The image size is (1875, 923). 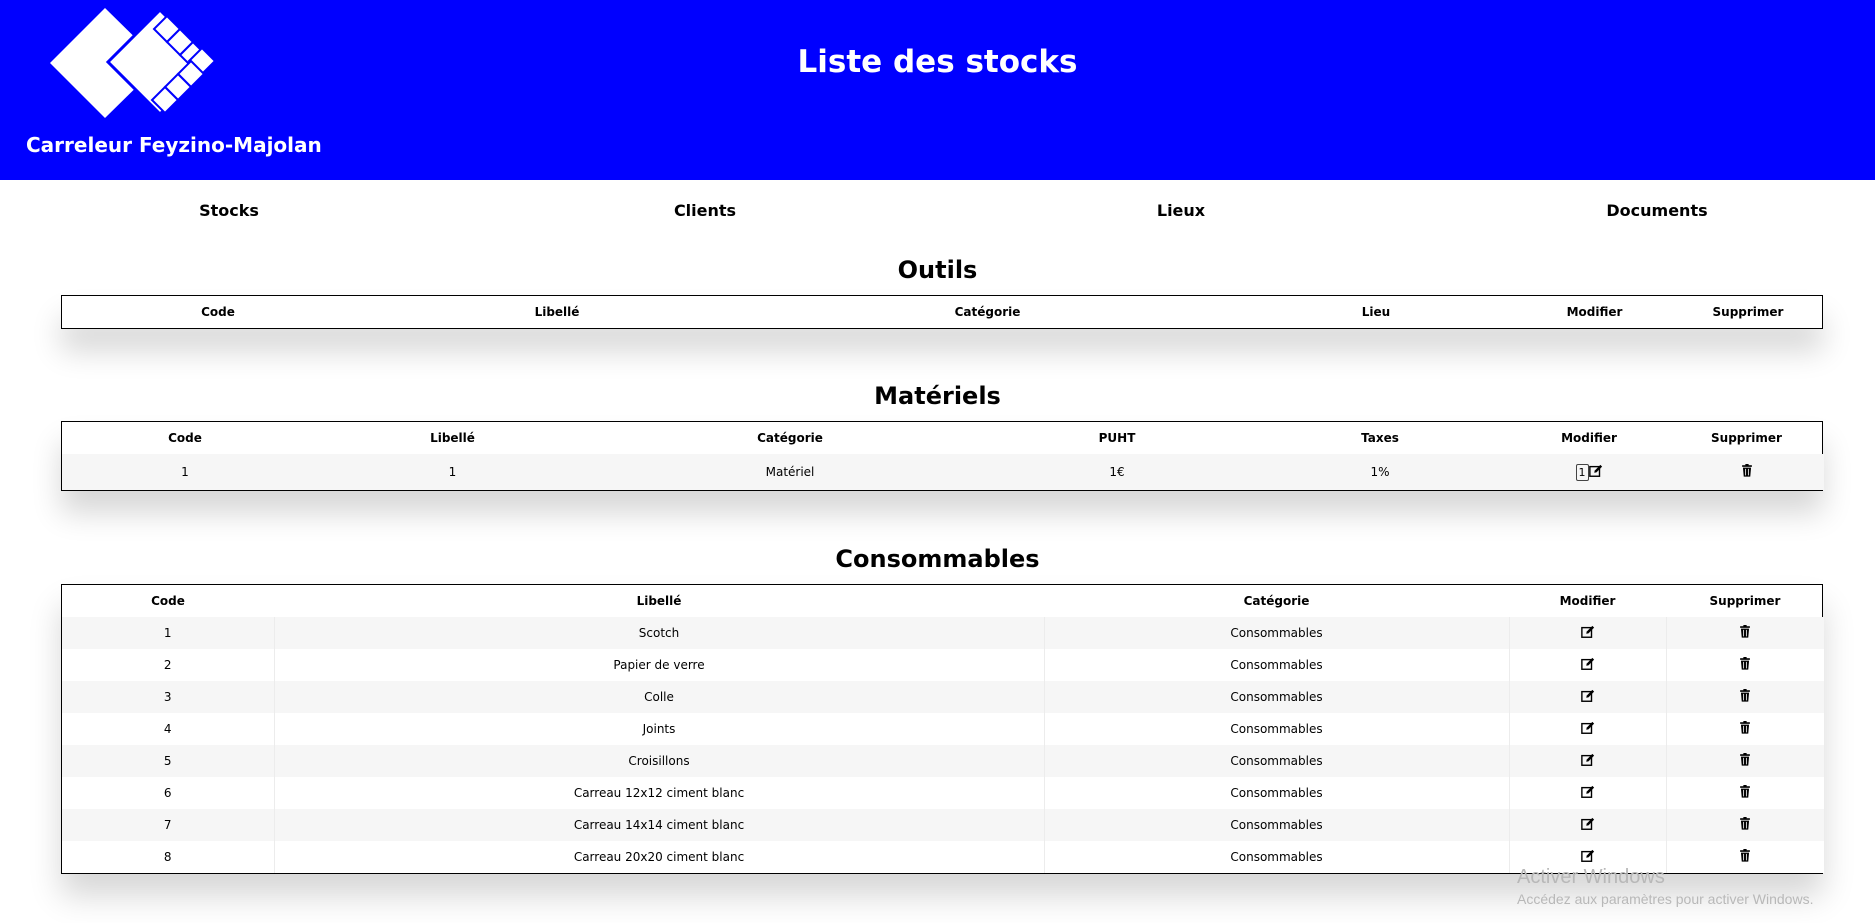 I want to click on cell-libelle: Papier de verre, so click(x=658, y=665).